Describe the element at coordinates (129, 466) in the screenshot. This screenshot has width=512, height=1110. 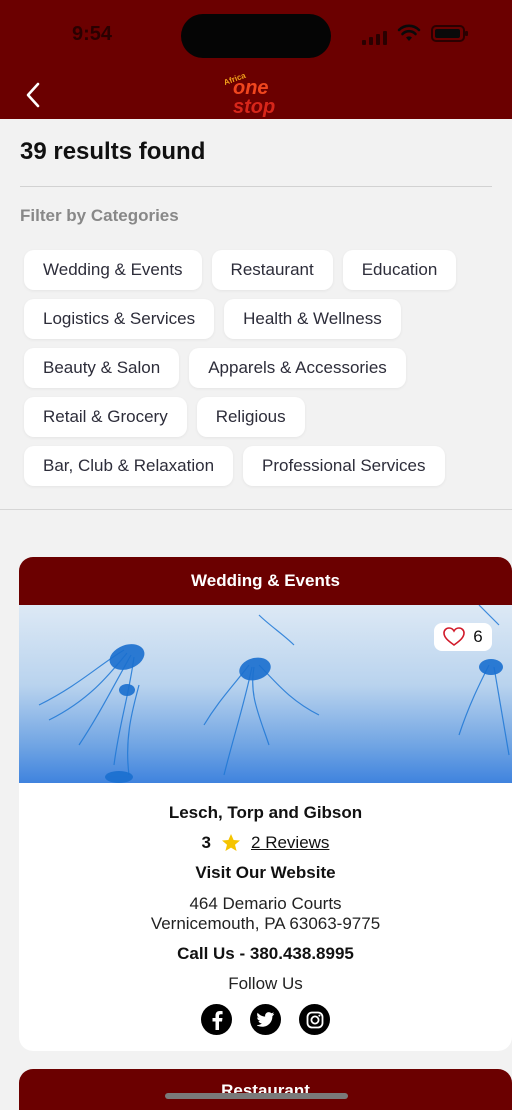
I see `chip-bar-club-relaxation: Bar, Club & Relaxation` at that location.